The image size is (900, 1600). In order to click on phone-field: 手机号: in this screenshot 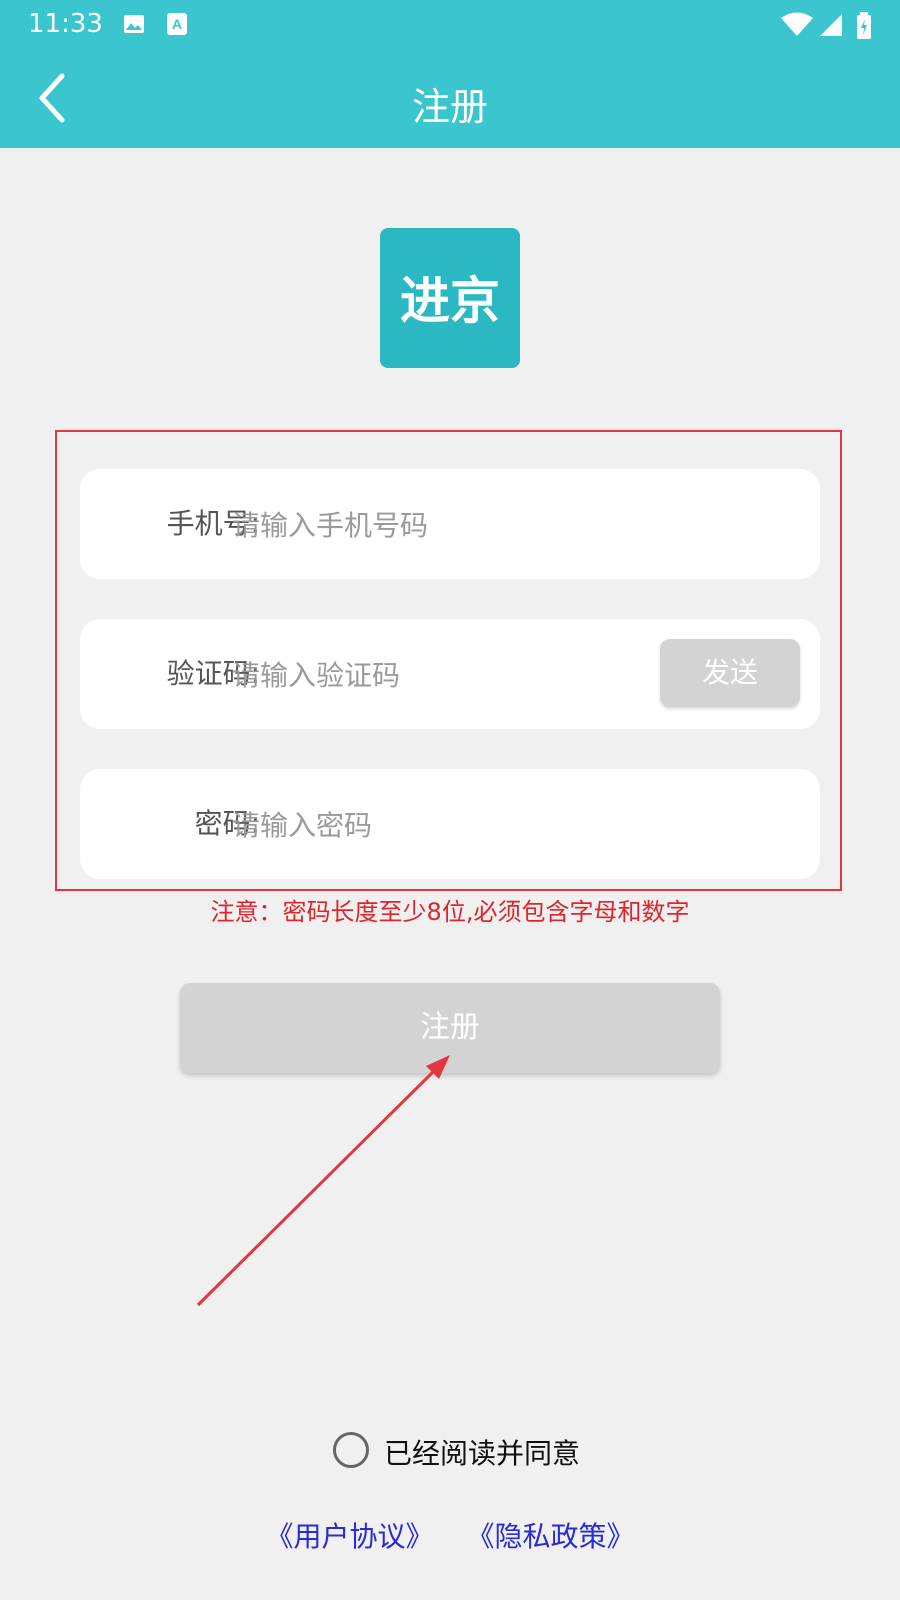, I will do `click(450, 524)`.